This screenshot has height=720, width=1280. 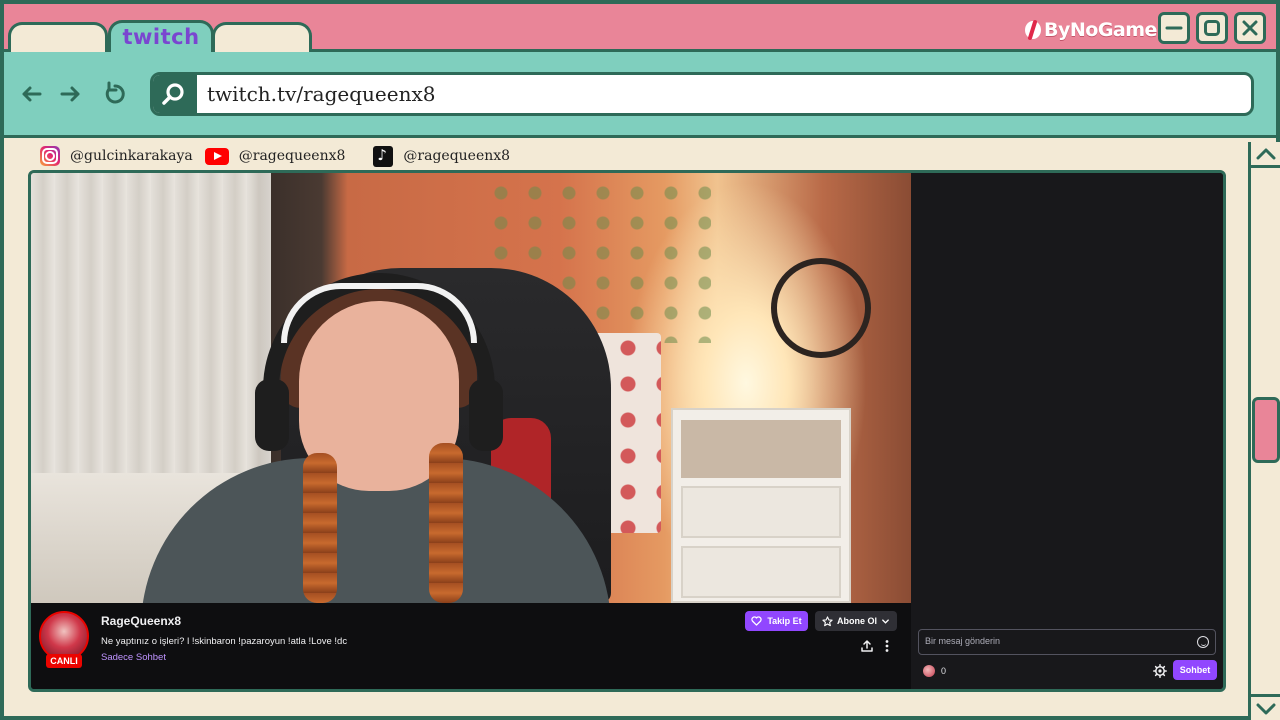 I want to click on bynogame-icon, so click(x=1033, y=30).